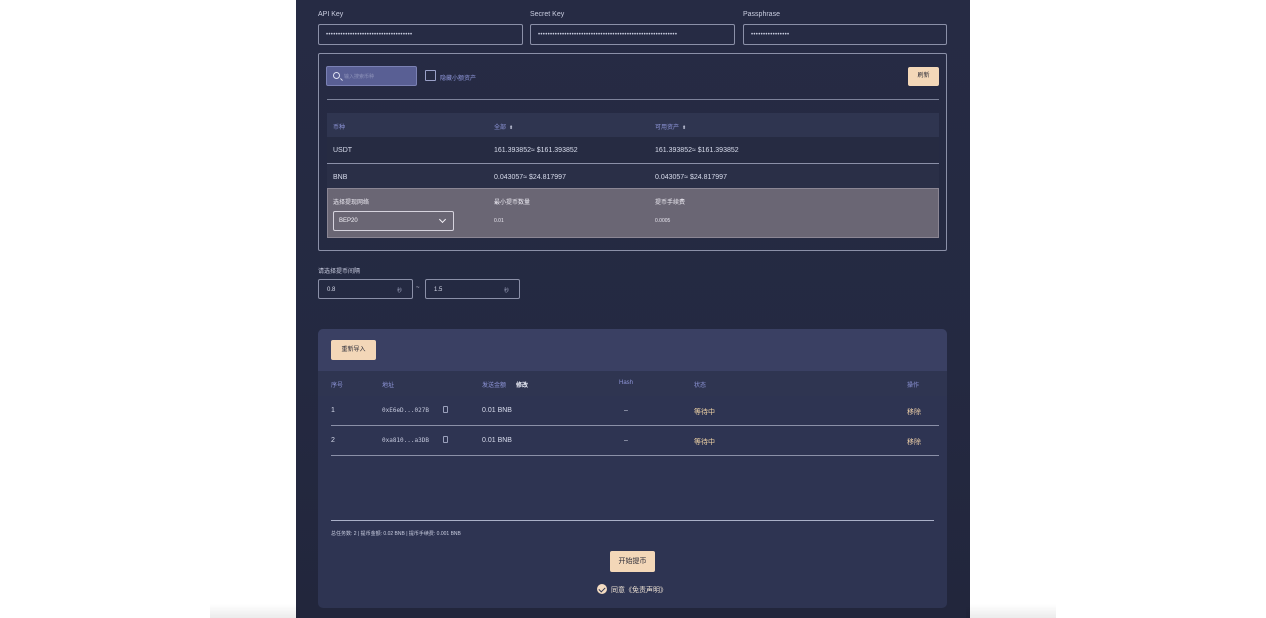  Describe the element at coordinates (336, 75) in the screenshot. I see `search-icon` at that location.